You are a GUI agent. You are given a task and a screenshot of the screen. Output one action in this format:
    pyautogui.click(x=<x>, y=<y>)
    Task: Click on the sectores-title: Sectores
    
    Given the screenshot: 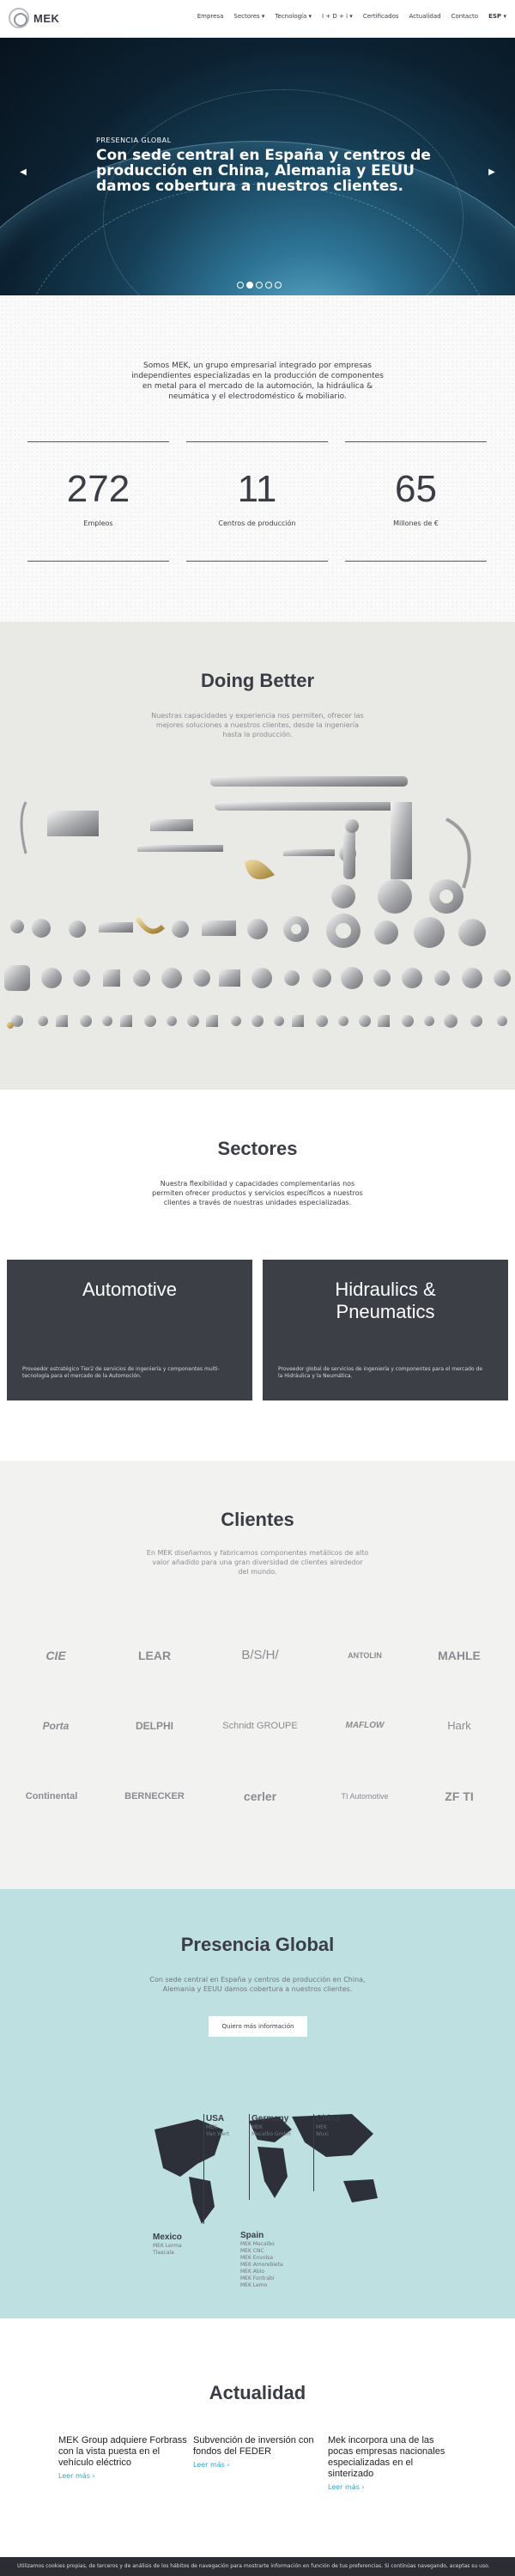 What is the action you would take?
    pyautogui.click(x=257, y=1148)
    